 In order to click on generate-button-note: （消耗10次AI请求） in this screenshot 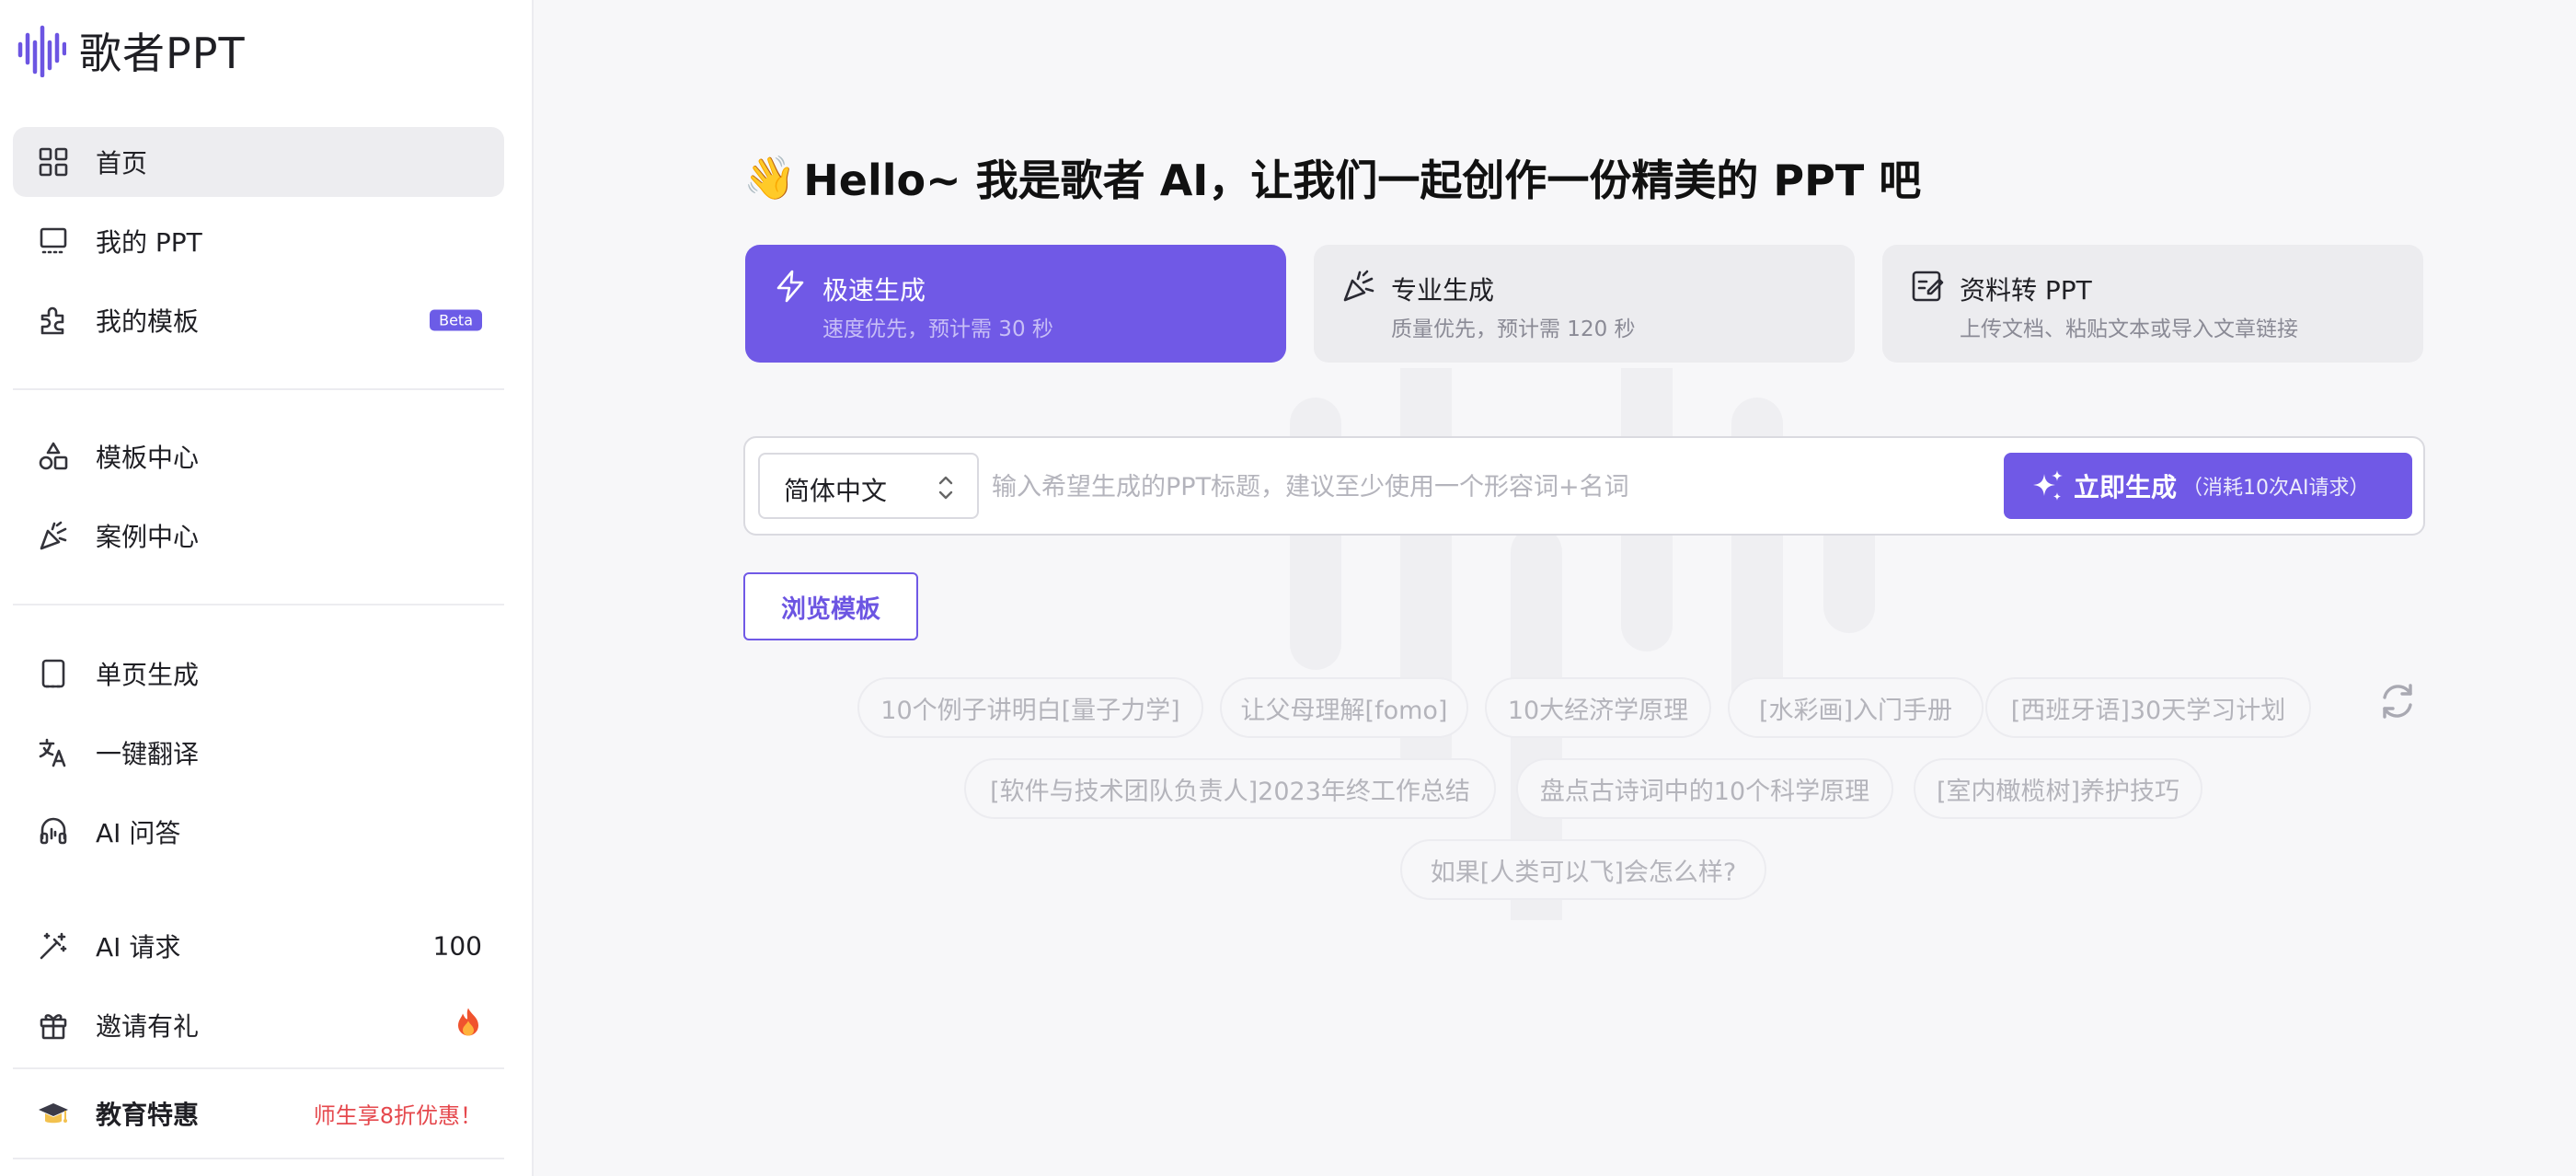, I will do `click(2276, 489)`.